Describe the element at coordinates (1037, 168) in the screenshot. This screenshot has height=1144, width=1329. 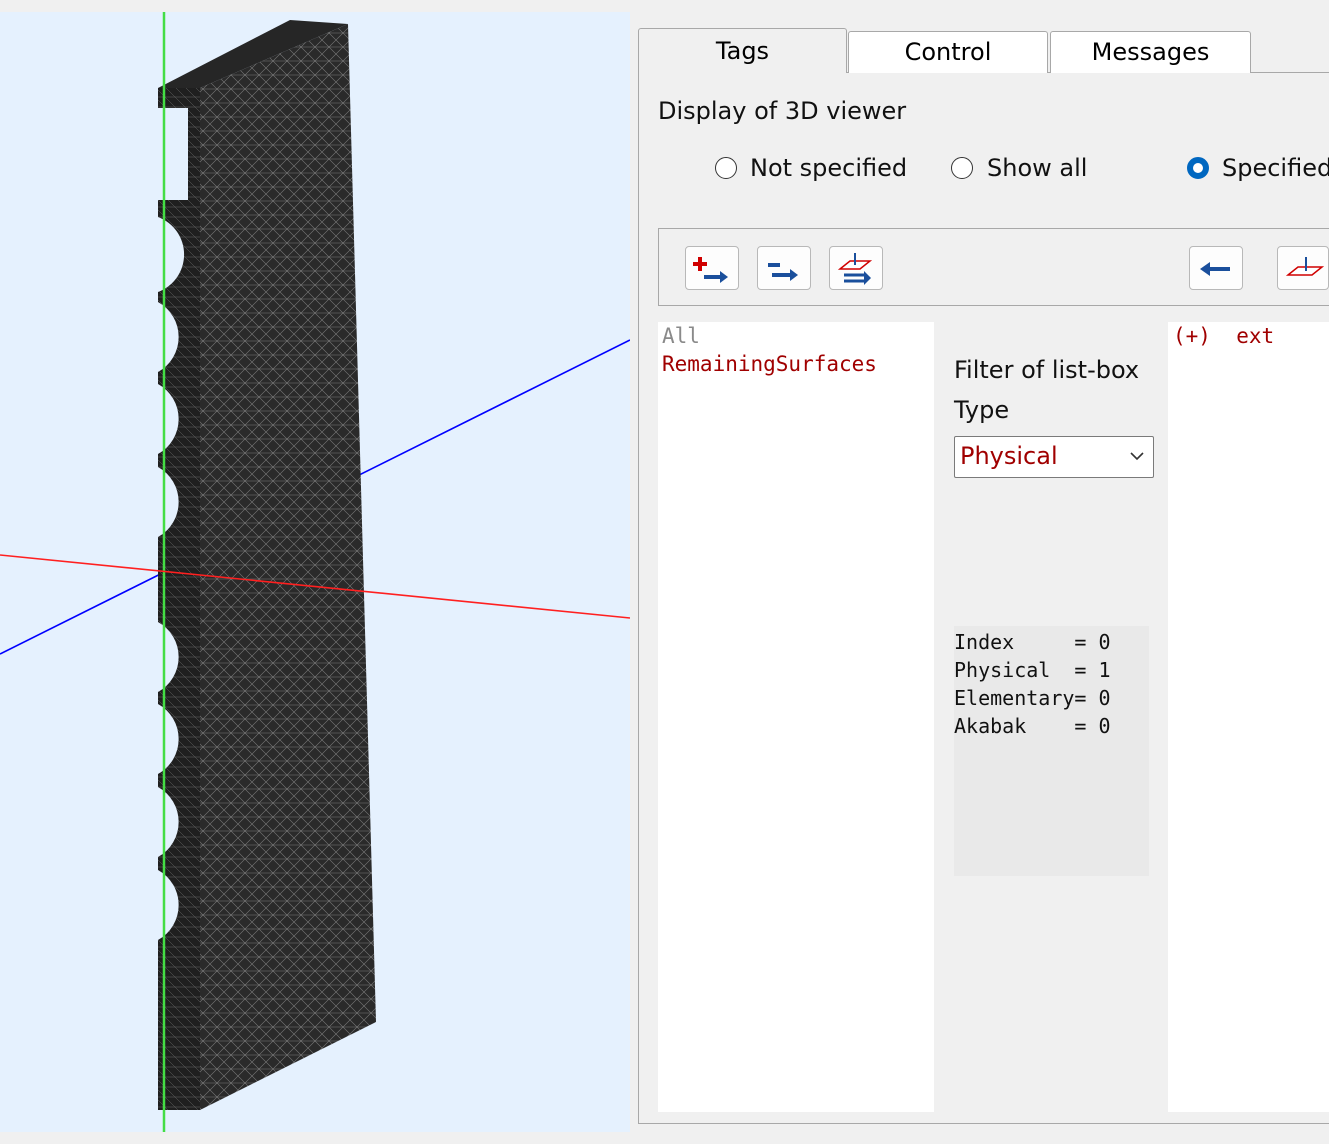
I see `radio-show-all-label: Show all` at that location.